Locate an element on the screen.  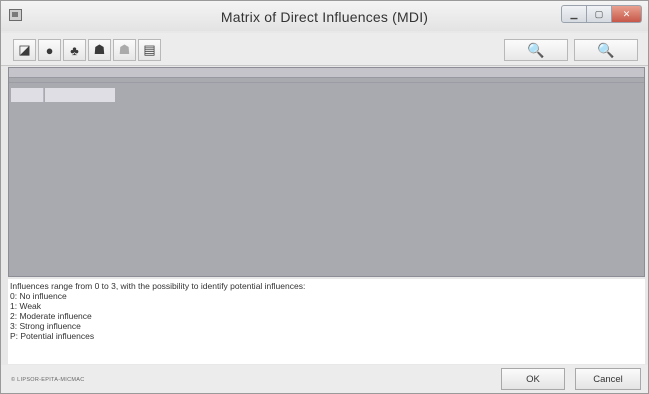
legend-line: 3: Strong influence is located at coordinates (45, 326).